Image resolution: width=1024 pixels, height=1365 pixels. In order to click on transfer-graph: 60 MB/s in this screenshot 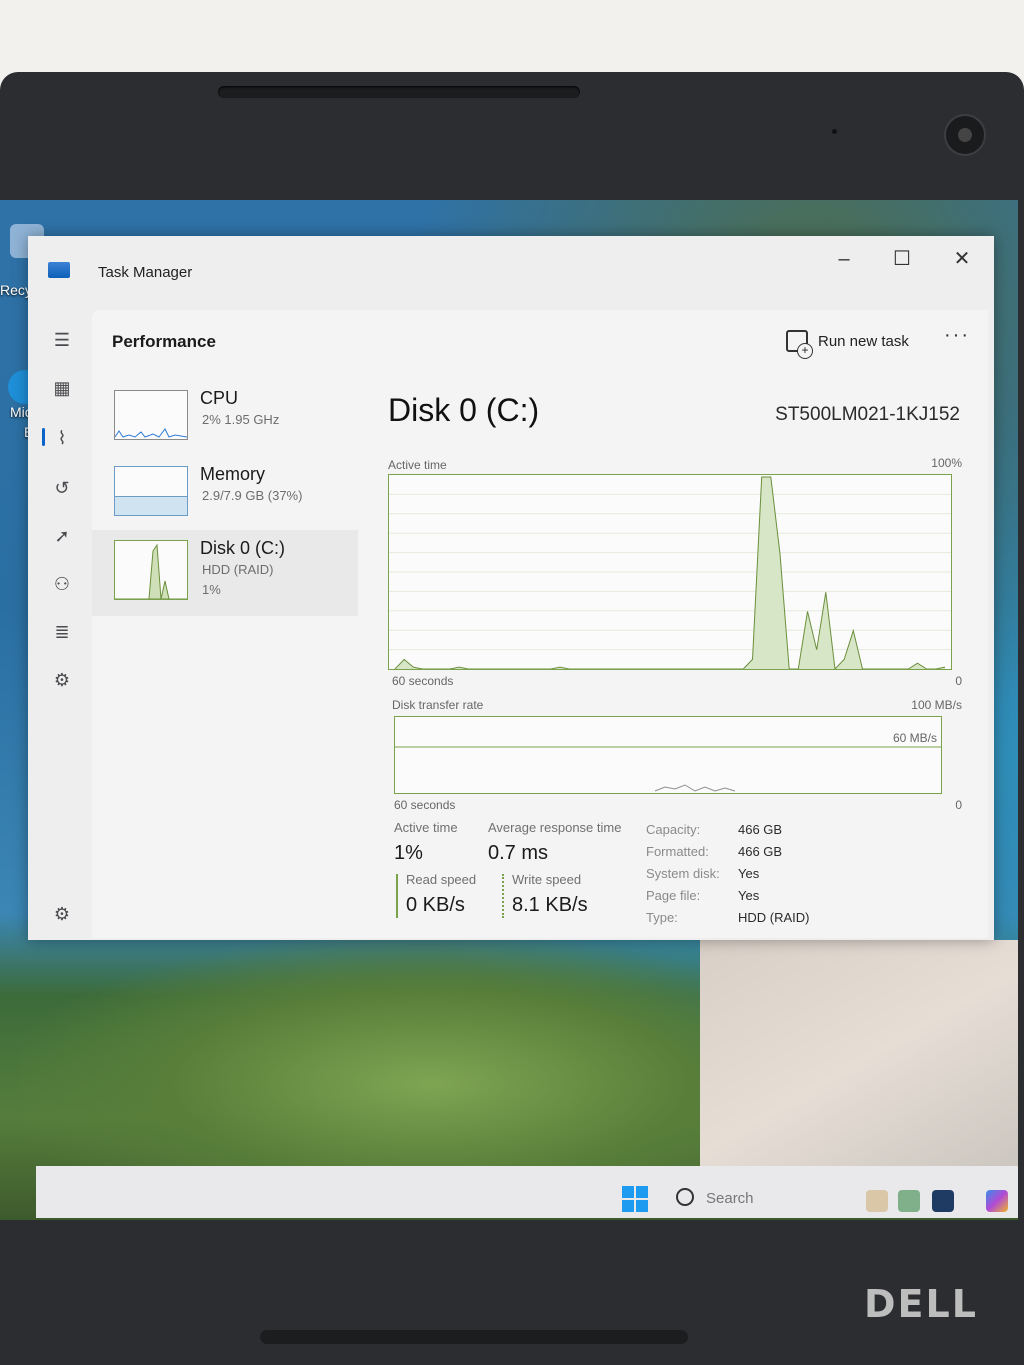, I will do `click(668, 755)`.